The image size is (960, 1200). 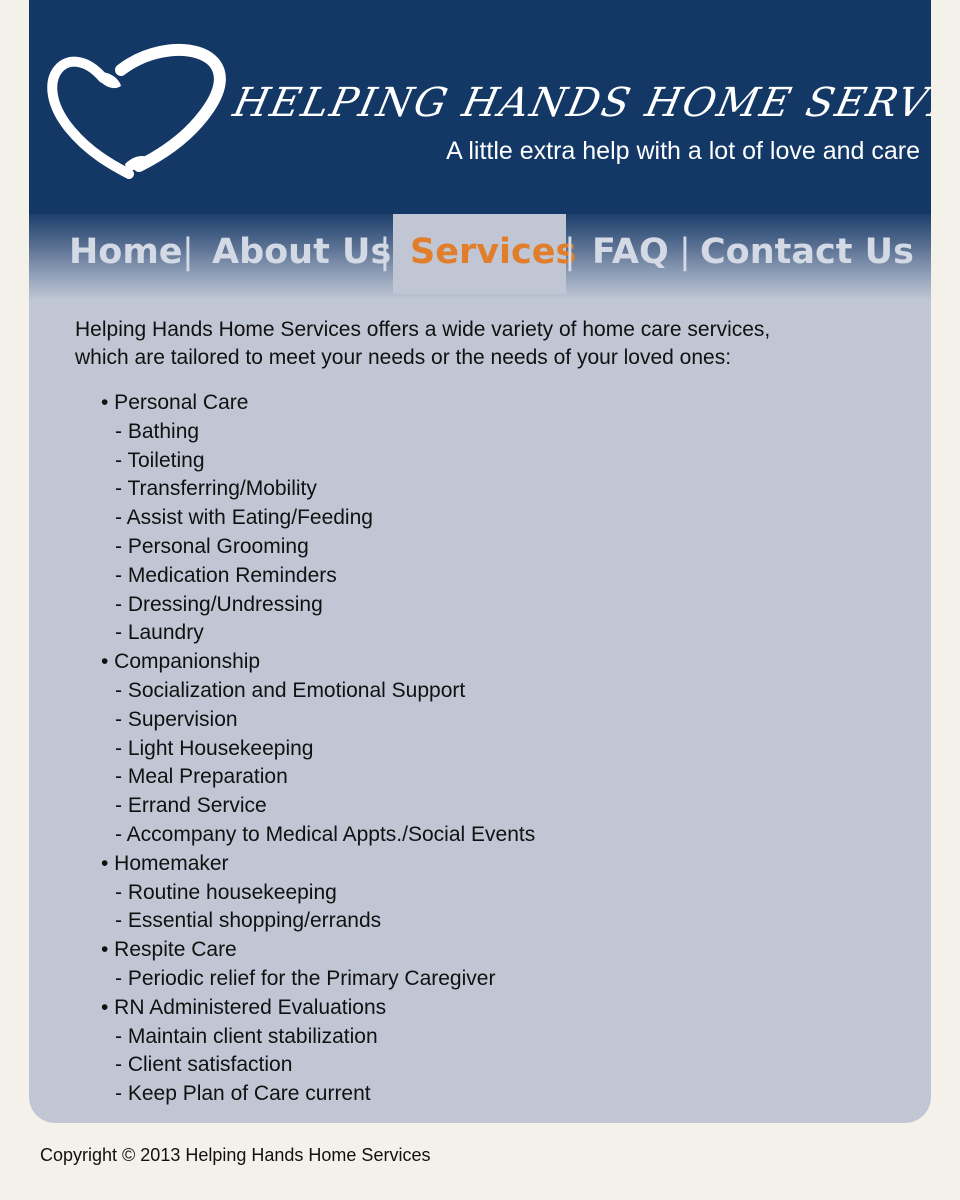 I want to click on service-item: - Routine housekeeping, so click(x=226, y=892).